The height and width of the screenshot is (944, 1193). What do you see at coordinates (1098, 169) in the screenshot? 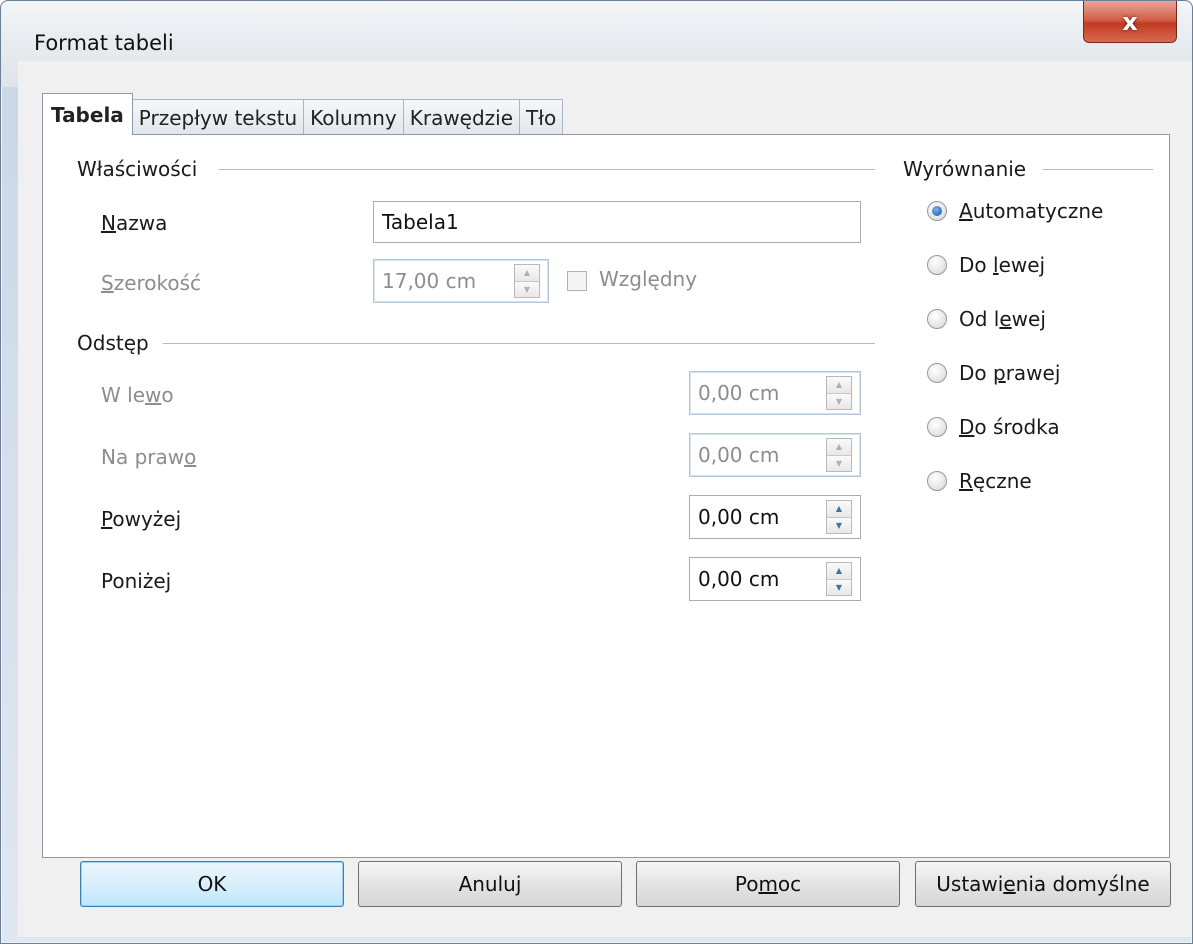
I see `alignment-divider` at bounding box center [1098, 169].